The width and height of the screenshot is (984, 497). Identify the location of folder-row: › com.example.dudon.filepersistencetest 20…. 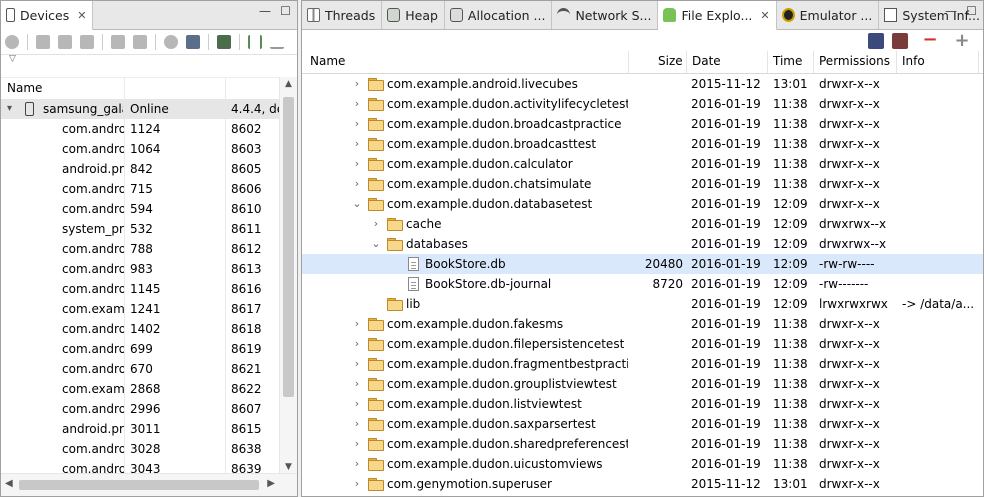
(642, 344).